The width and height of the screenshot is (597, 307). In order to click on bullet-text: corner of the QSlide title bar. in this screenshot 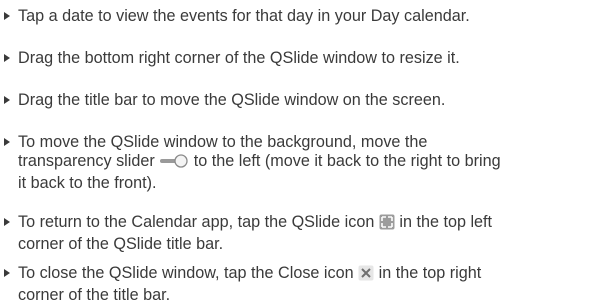, I will do `click(121, 244)`.